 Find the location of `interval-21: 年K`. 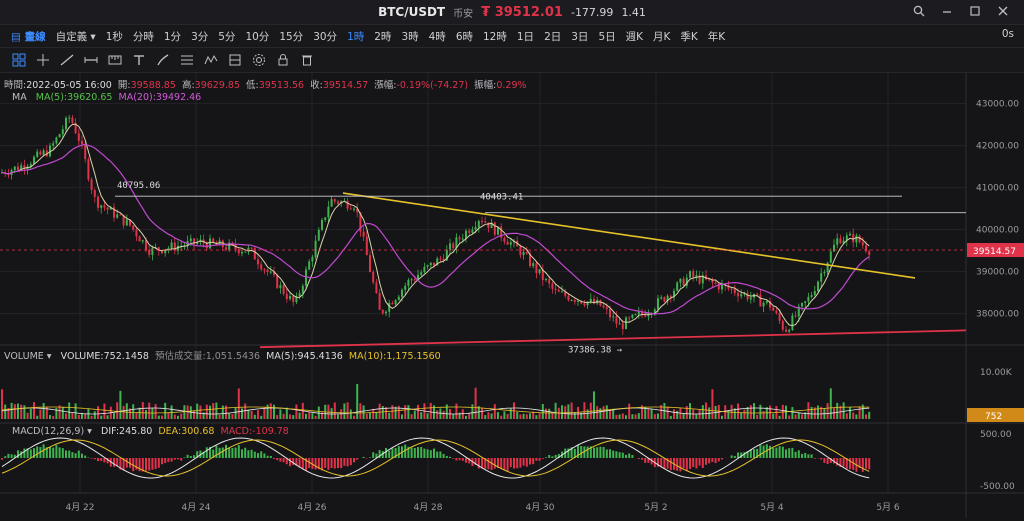

interval-21: 年K is located at coordinates (716, 36).